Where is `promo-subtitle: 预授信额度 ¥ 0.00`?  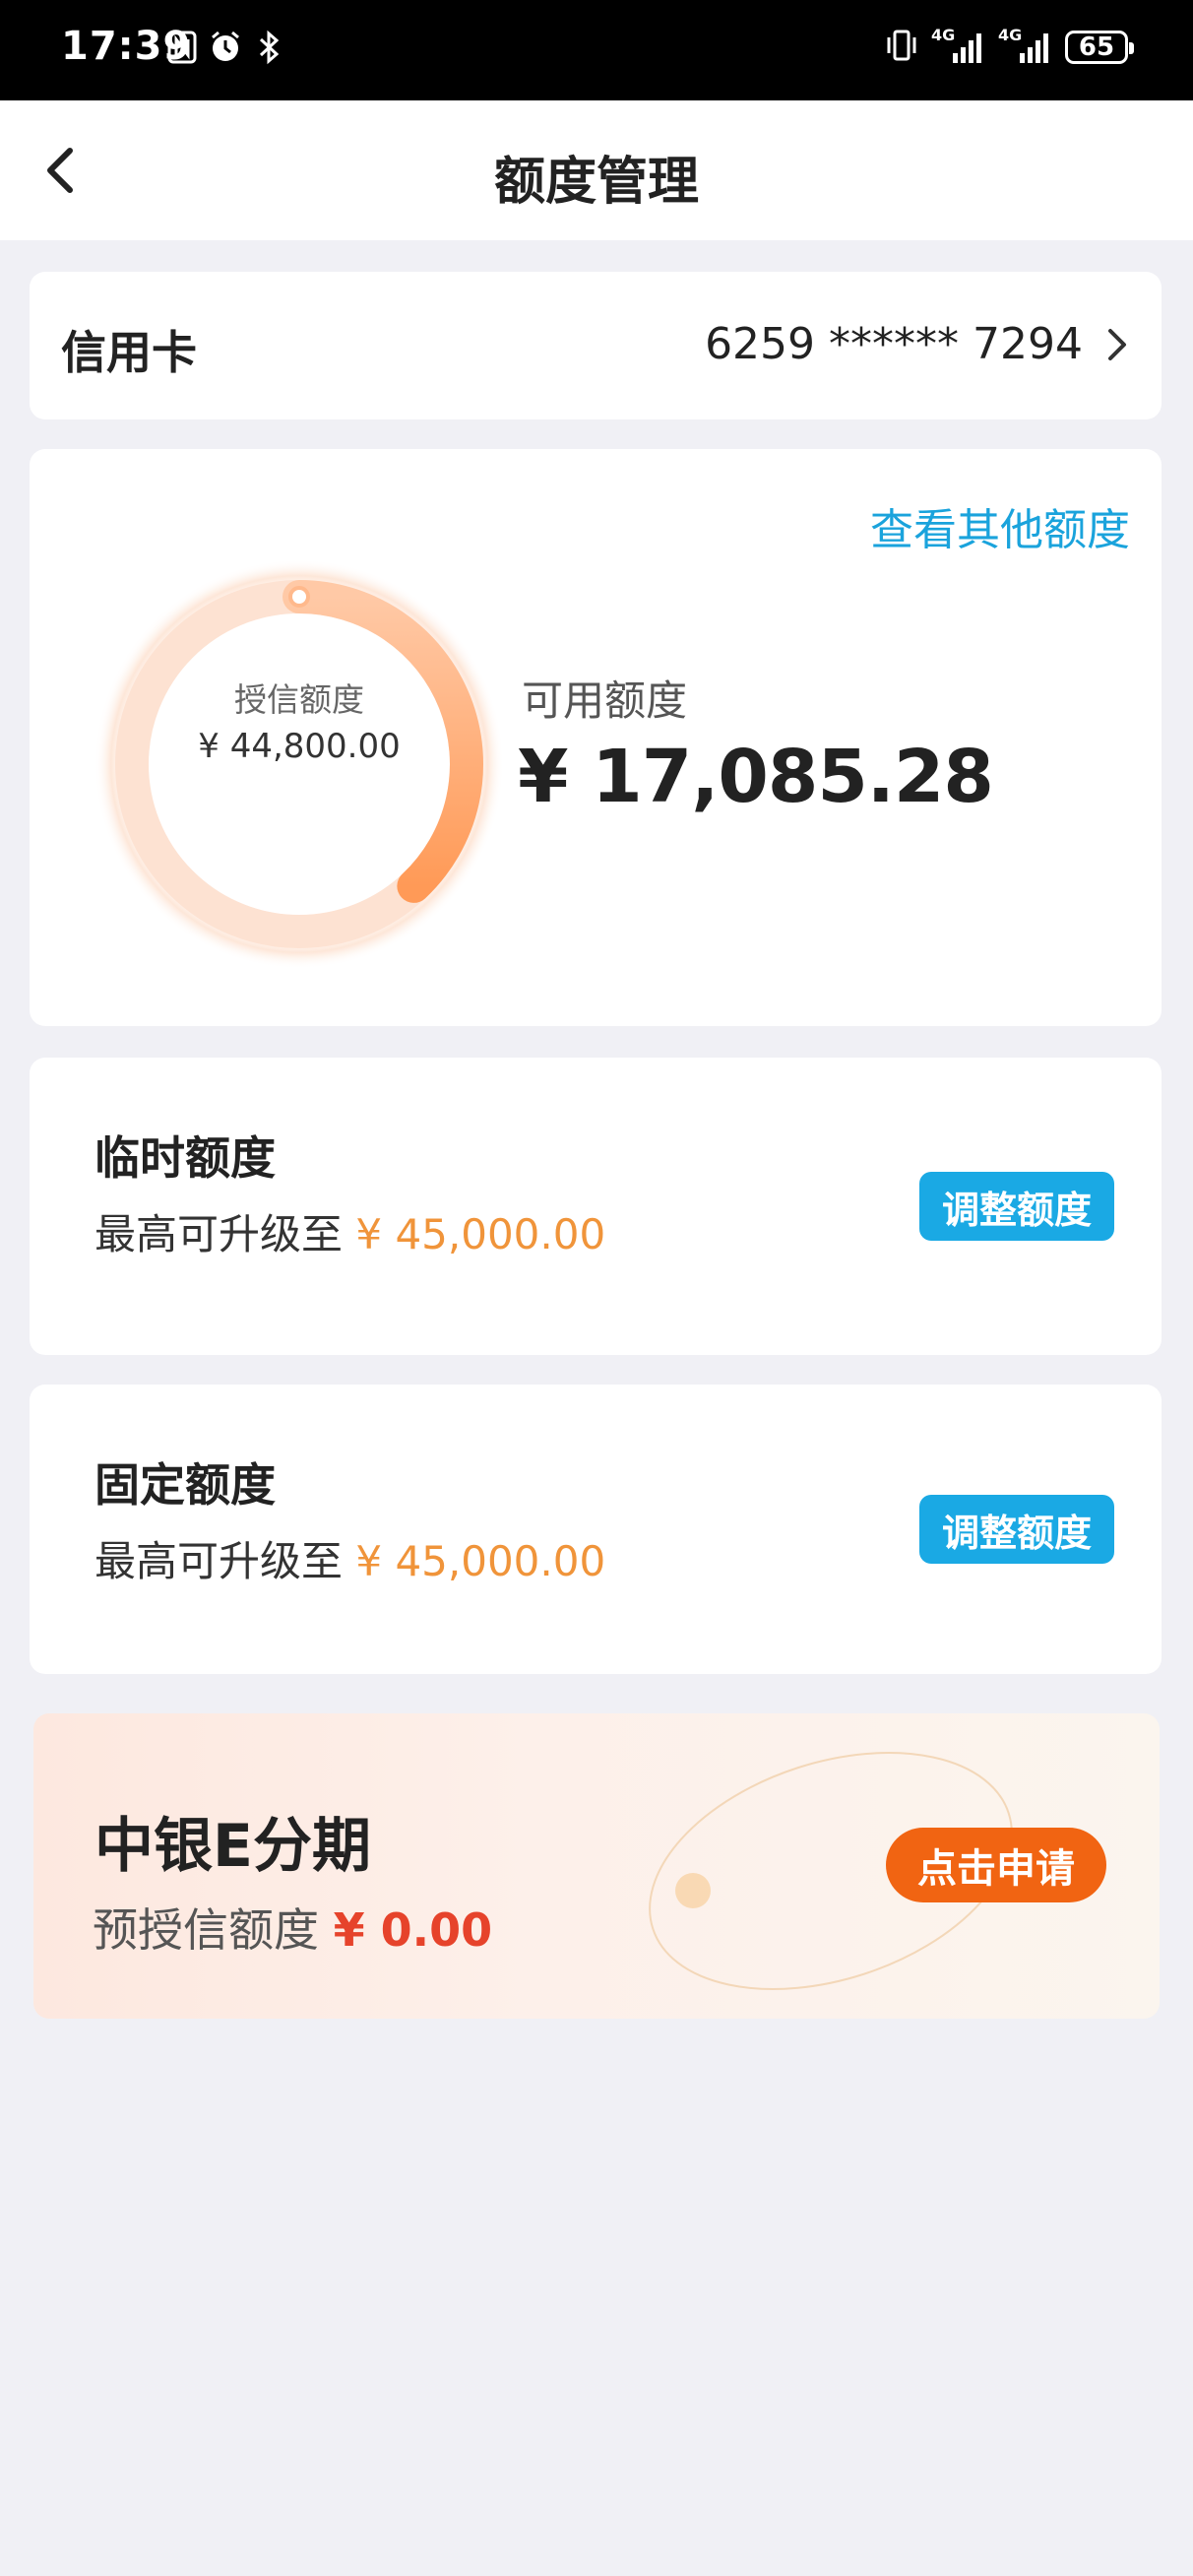
promo-subtitle: 预授信额度 ¥ 0.00 is located at coordinates (292, 1927).